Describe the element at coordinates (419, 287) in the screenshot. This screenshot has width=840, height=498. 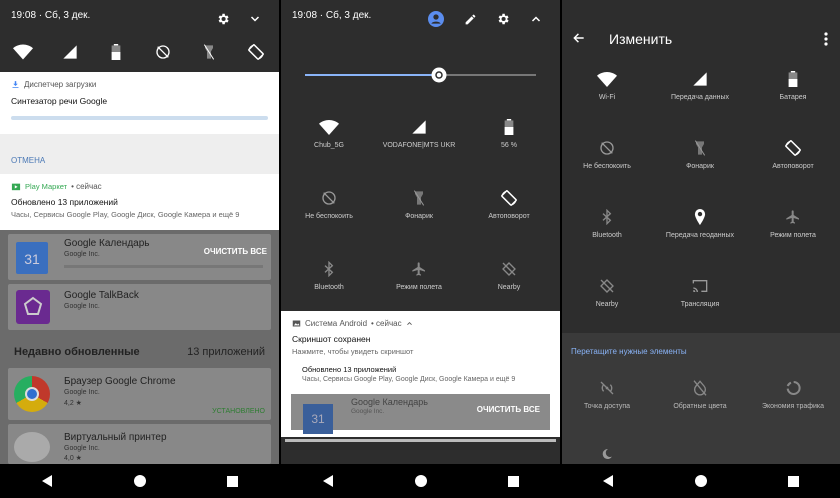
I see `tile-label: Режим полета` at that location.